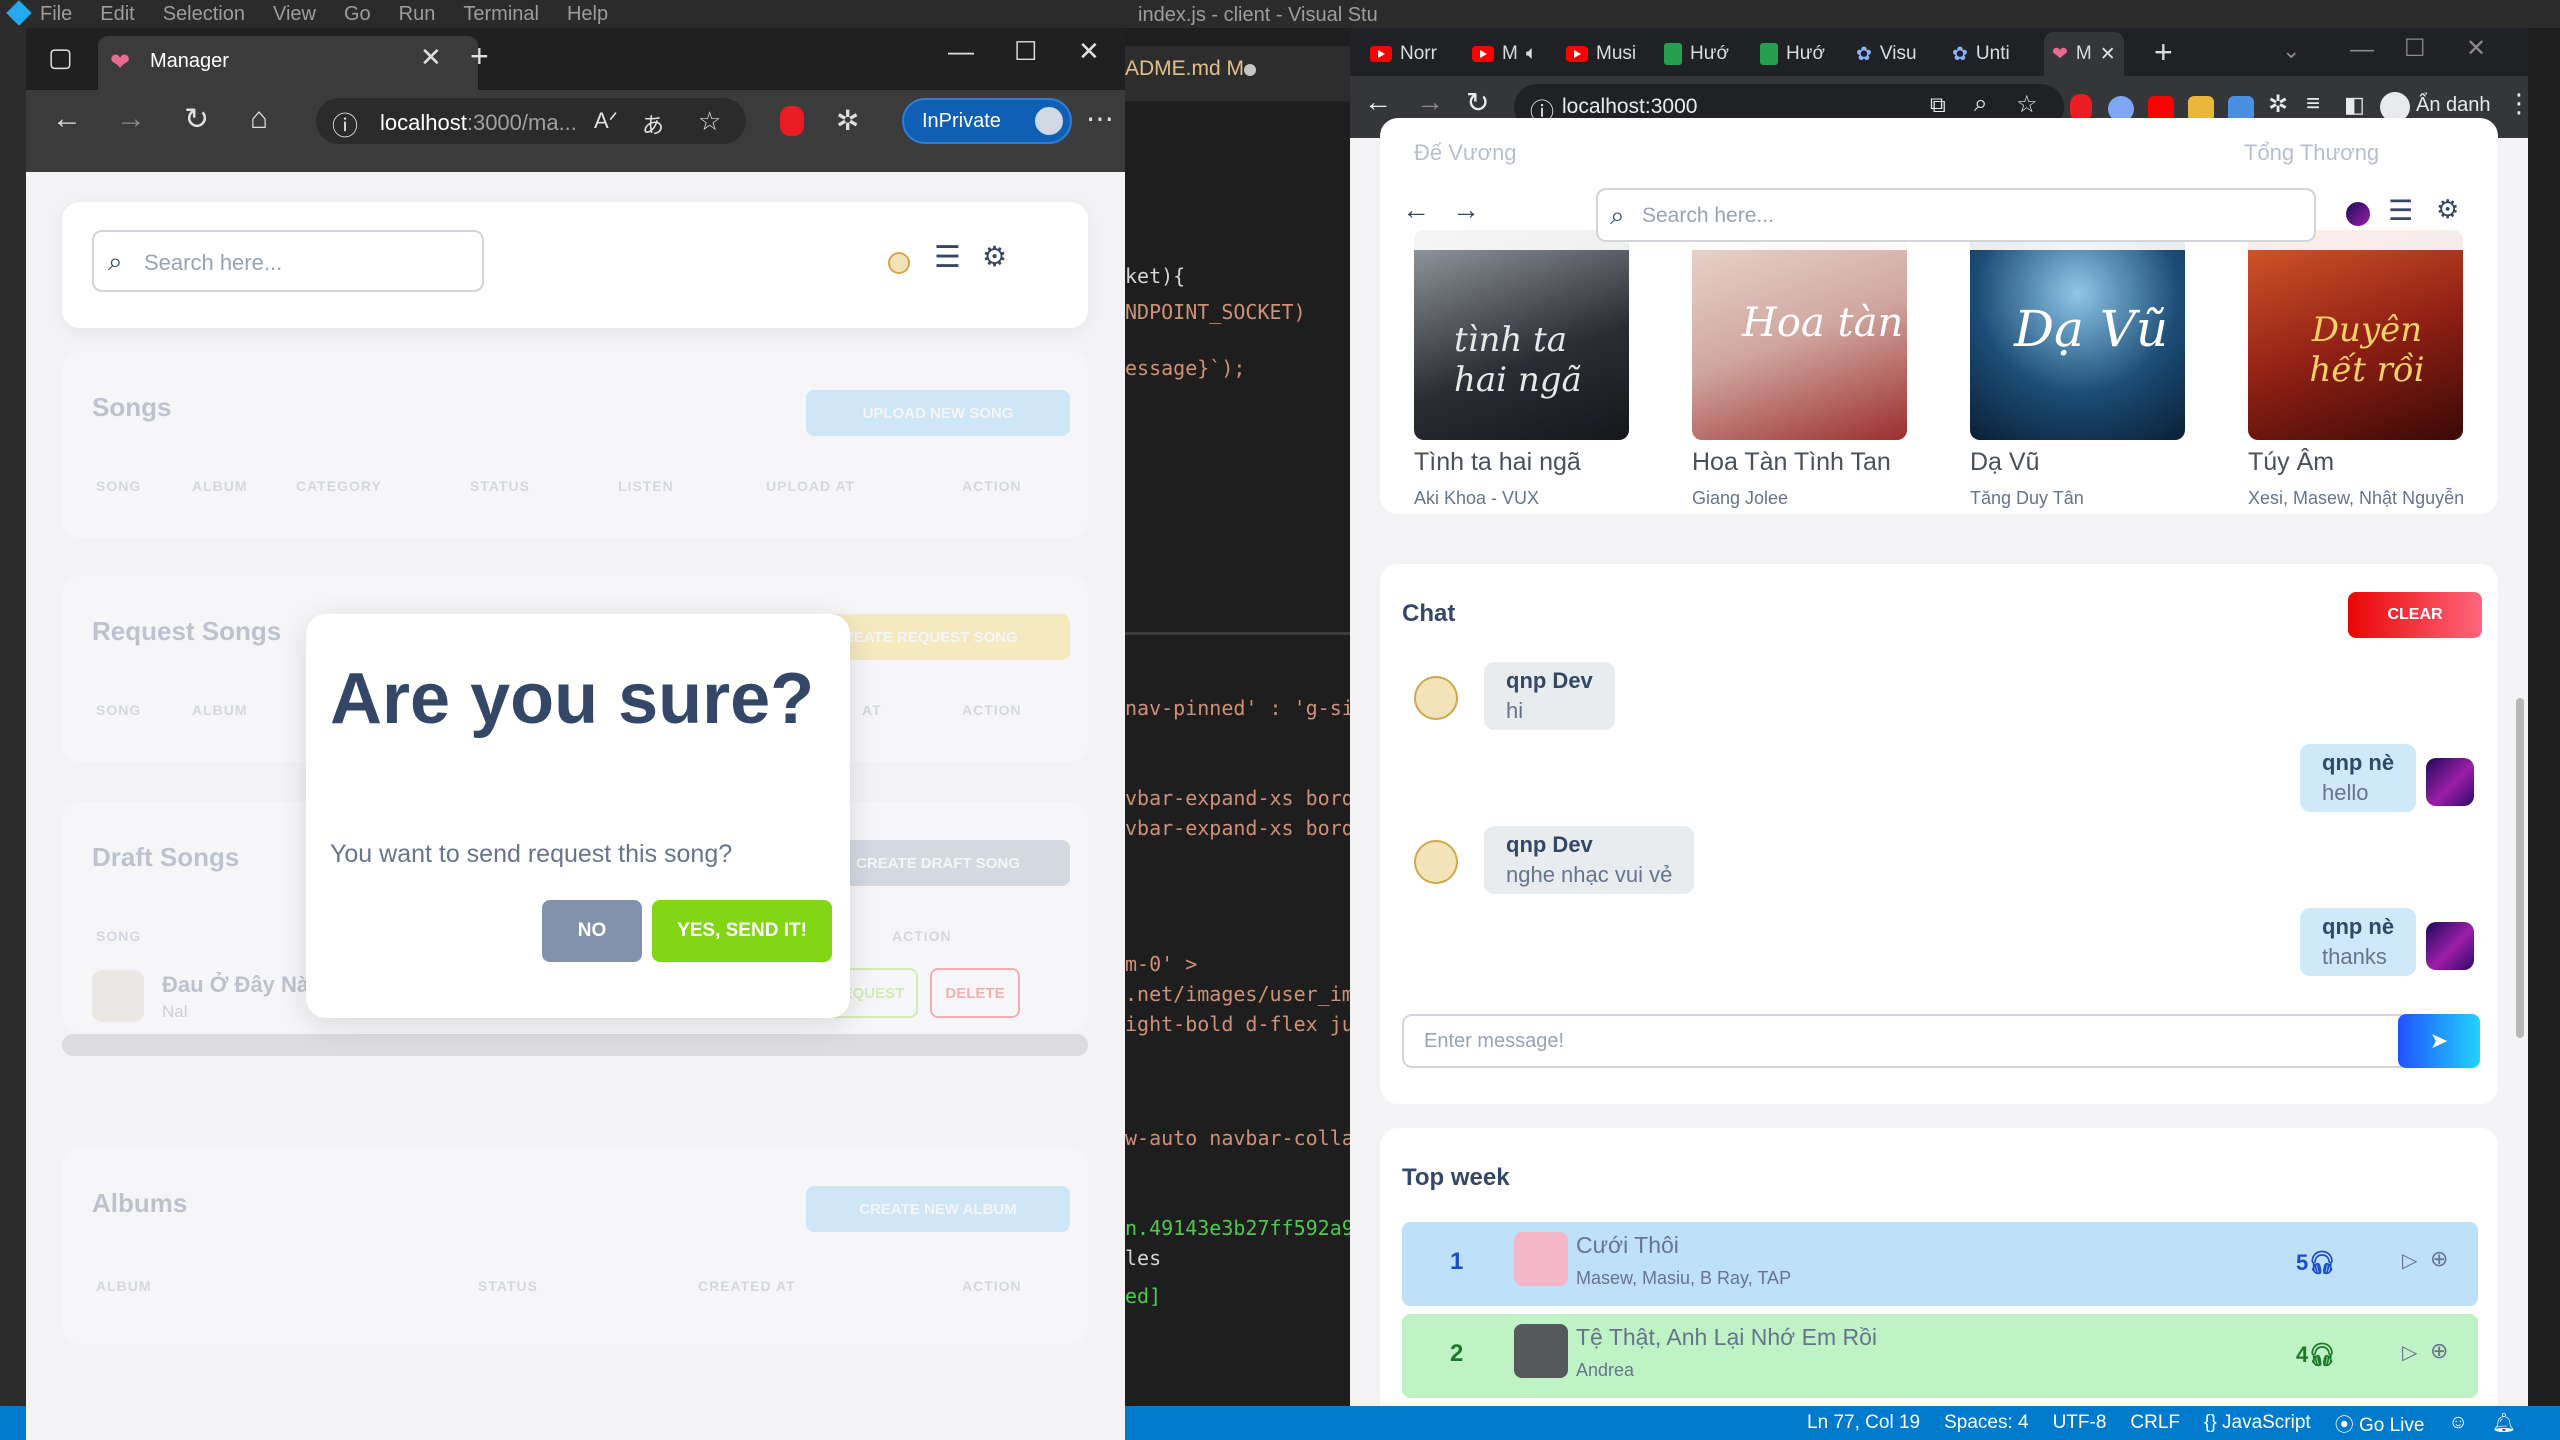  What do you see at coordinates (259, 119) in the screenshot?
I see `home-icon: ⌂` at bounding box center [259, 119].